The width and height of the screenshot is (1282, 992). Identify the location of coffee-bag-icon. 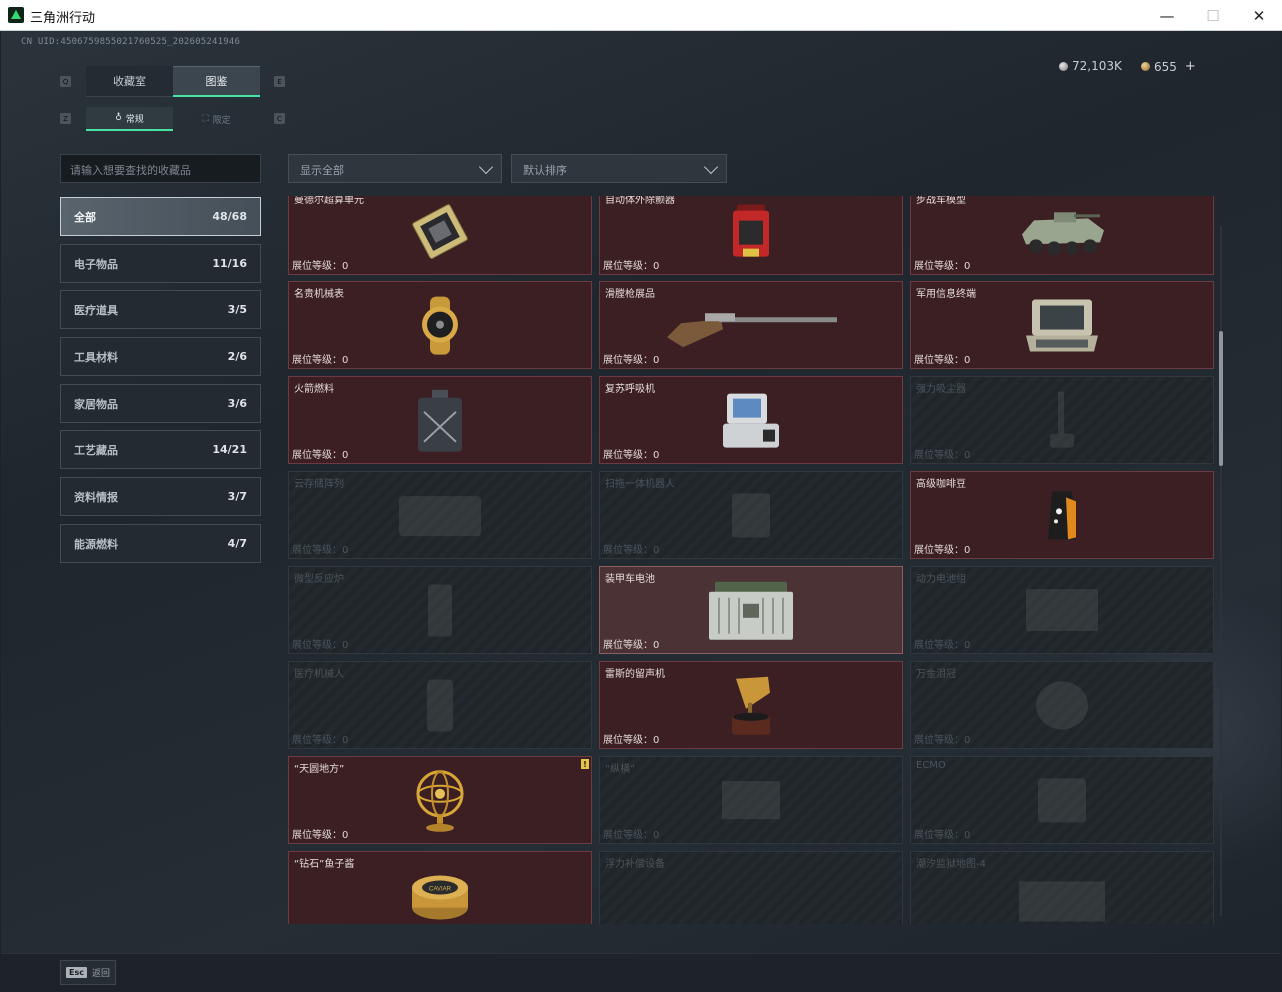
(1062, 517).